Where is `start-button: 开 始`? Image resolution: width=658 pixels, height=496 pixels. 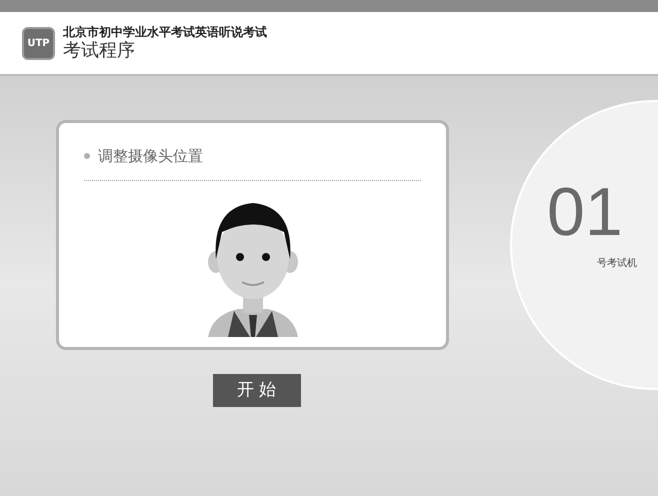 start-button: 开 始 is located at coordinates (256, 390).